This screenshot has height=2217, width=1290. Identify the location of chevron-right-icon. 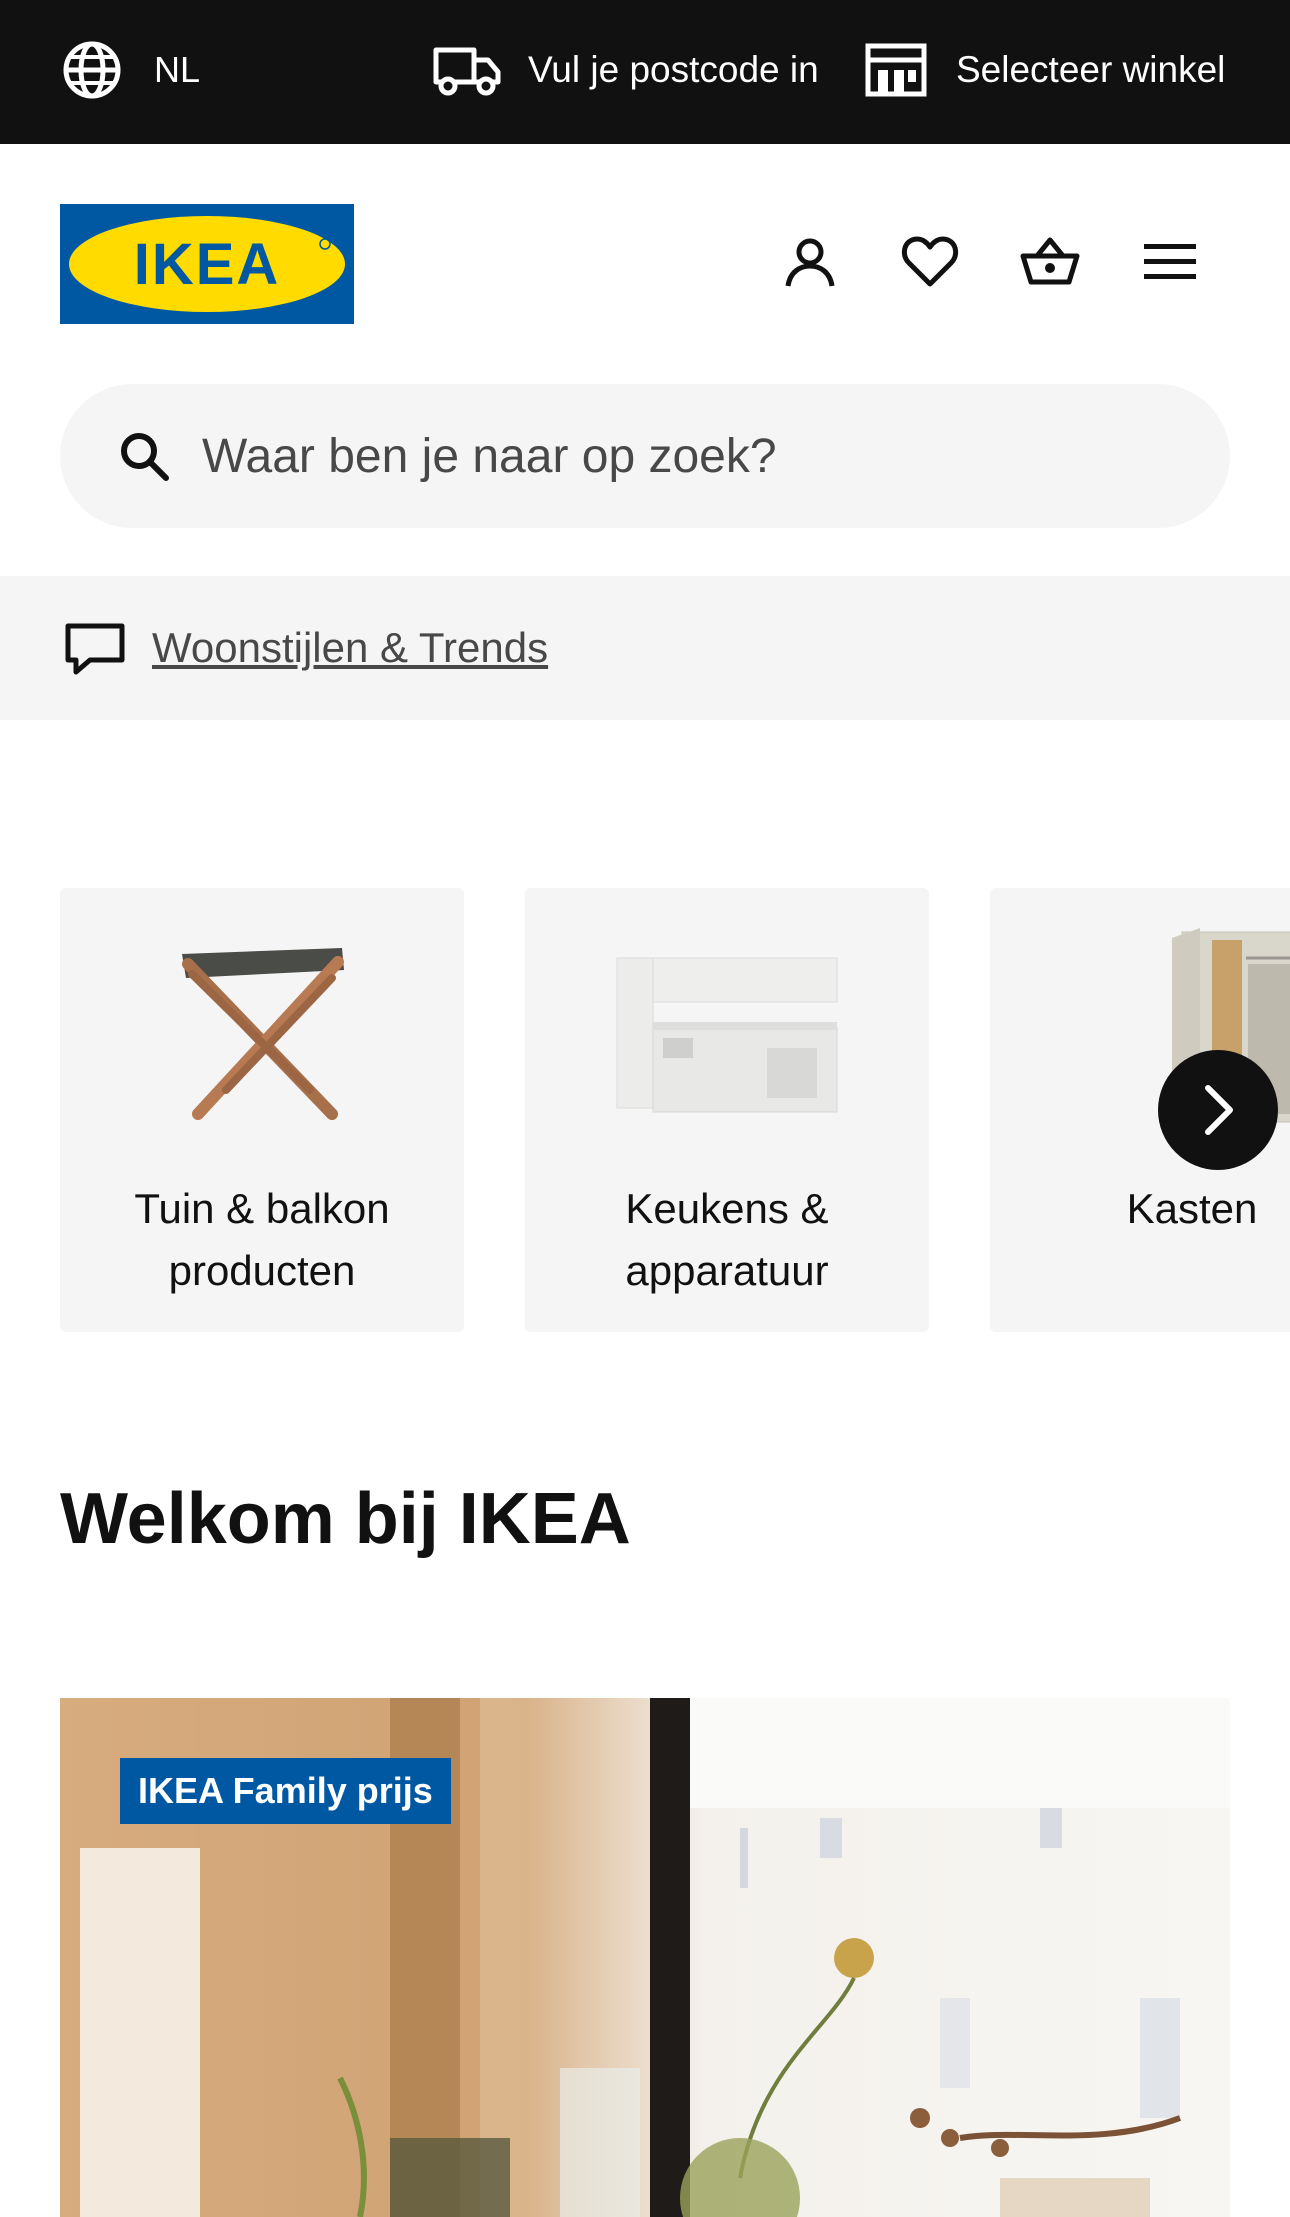
(1219, 1110).